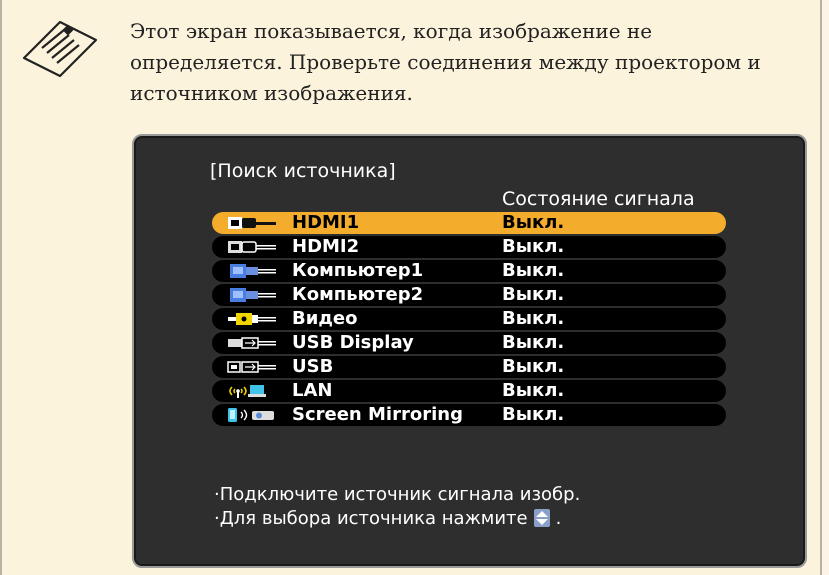 This screenshot has width=829, height=575. I want to click on source-item-computer2: Компьютер2 Выкл., so click(469, 295).